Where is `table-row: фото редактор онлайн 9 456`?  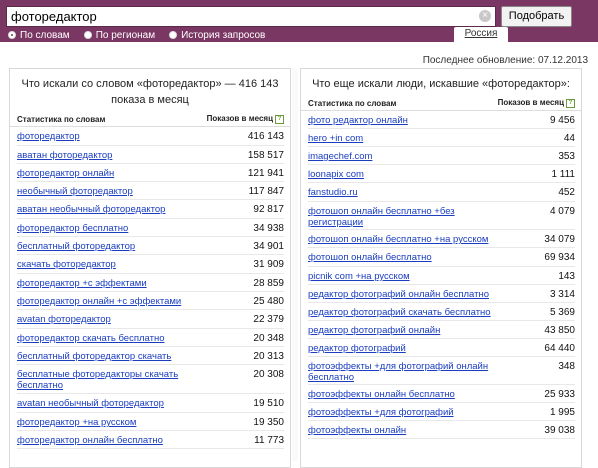 table-row: фото редактор онлайн 9 456 is located at coordinates (441, 120).